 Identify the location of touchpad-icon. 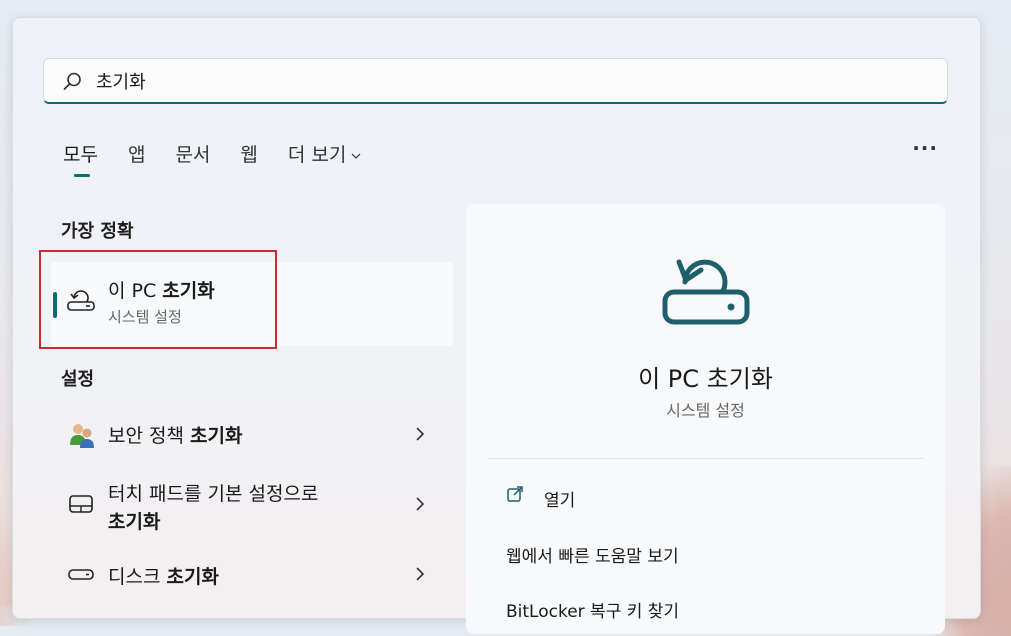
(81, 504).